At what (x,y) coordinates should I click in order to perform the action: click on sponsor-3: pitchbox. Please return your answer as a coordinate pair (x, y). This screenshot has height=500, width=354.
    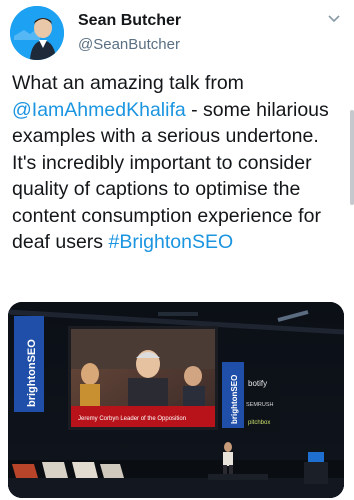
    Looking at the image, I should click on (259, 423).